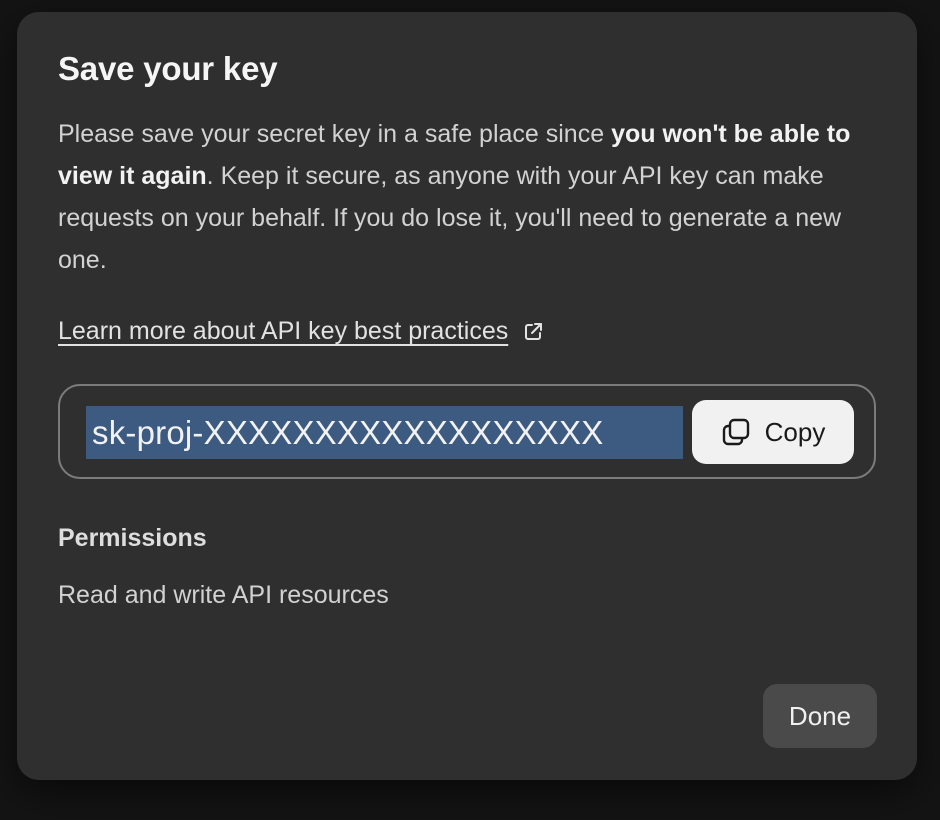 This screenshot has width=940, height=820. I want to click on copy-button: Copy, so click(773, 432).